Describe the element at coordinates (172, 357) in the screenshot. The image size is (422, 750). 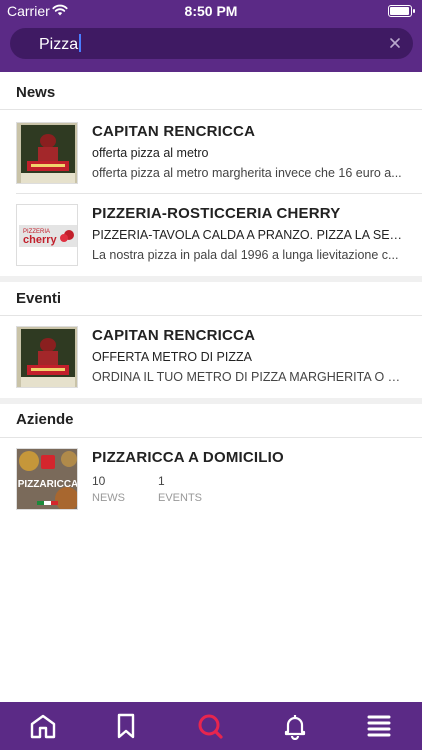
I see `item-subtitle: OFFERTA METRO DI PIZZA` at that location.